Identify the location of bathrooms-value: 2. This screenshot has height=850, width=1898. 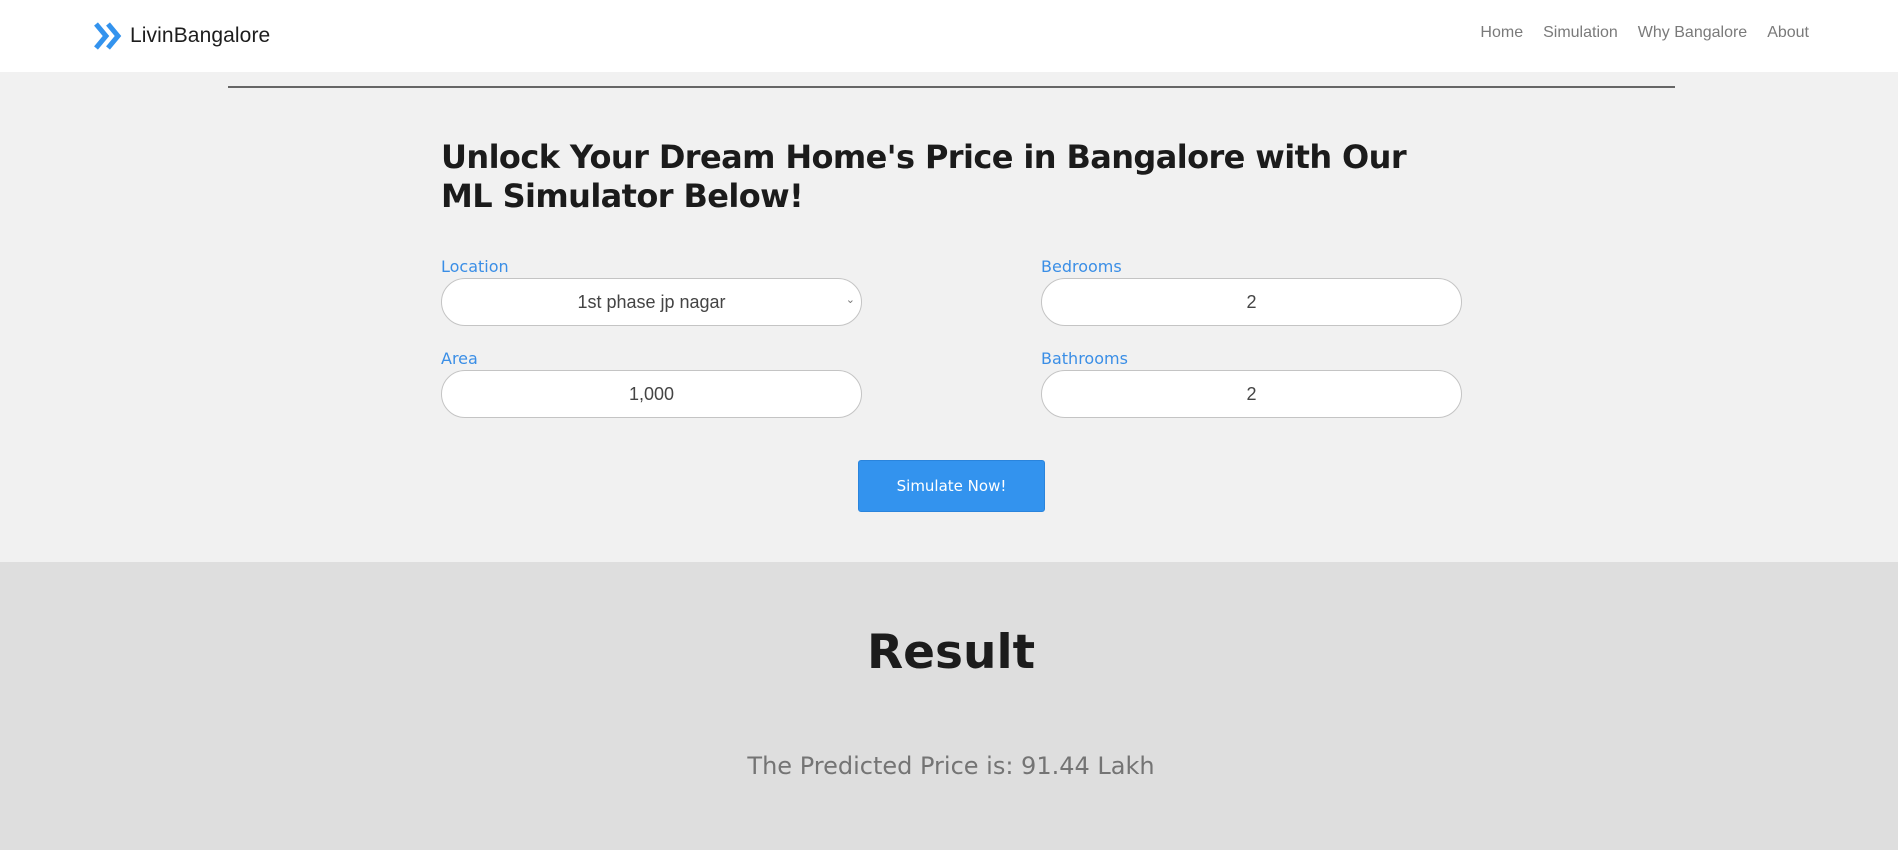
(1251, 393).